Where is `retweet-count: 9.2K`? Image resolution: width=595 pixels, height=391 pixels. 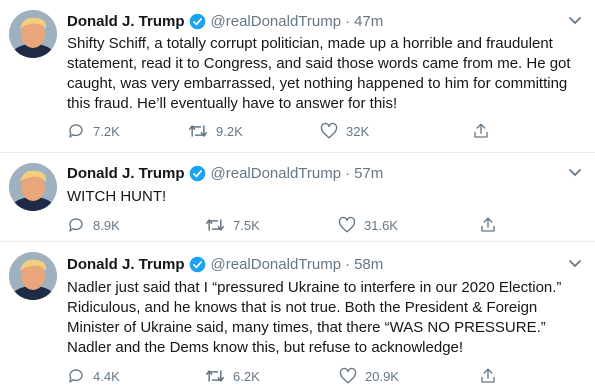 retweet-count: 9.2K is located at coordinates (229, 131).